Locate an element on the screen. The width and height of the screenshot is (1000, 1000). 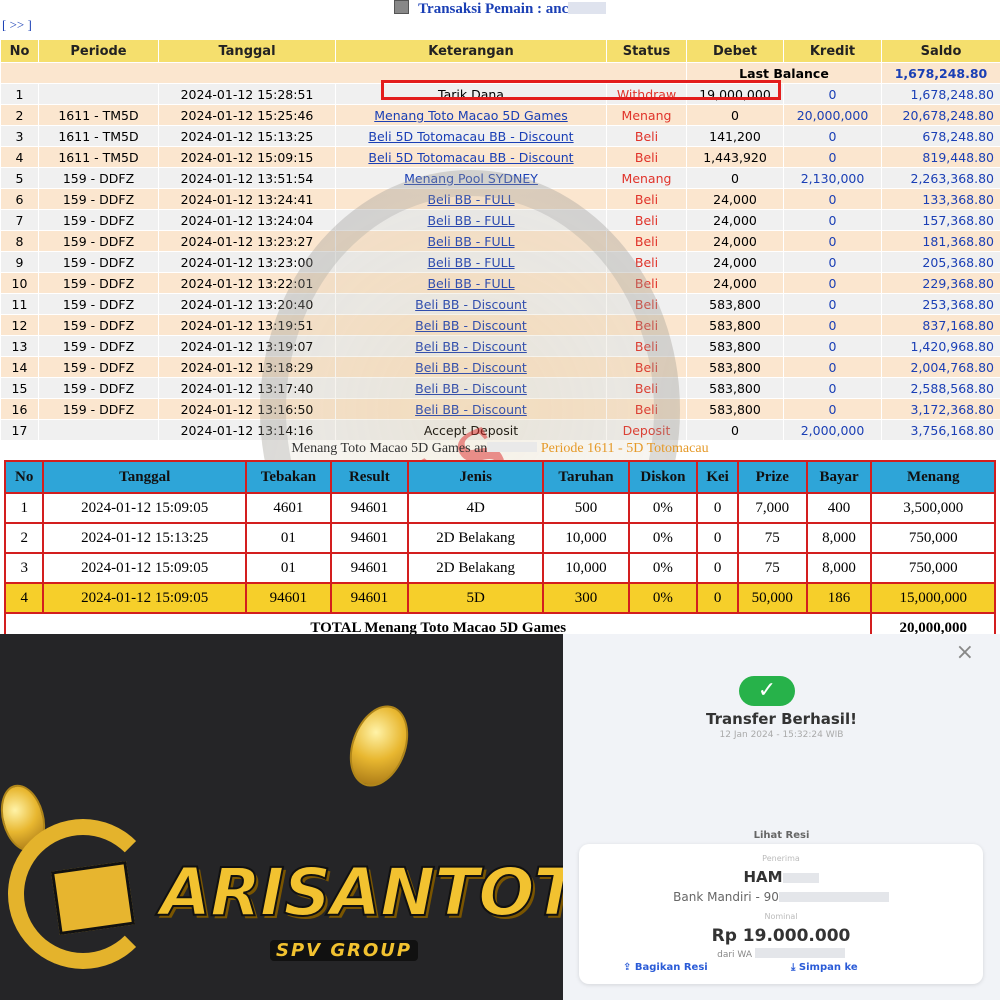
cell-no: 13 is located at coordinates (19, 346).